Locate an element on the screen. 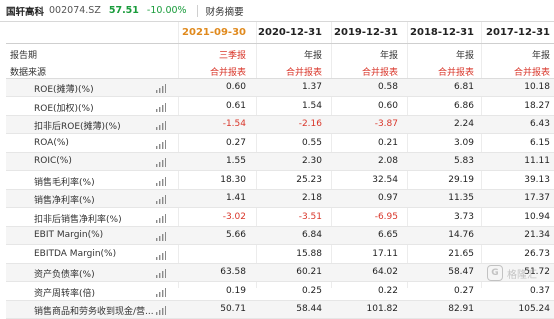  metric-value-cell: -3.87 is located at coordinates (386, 124).